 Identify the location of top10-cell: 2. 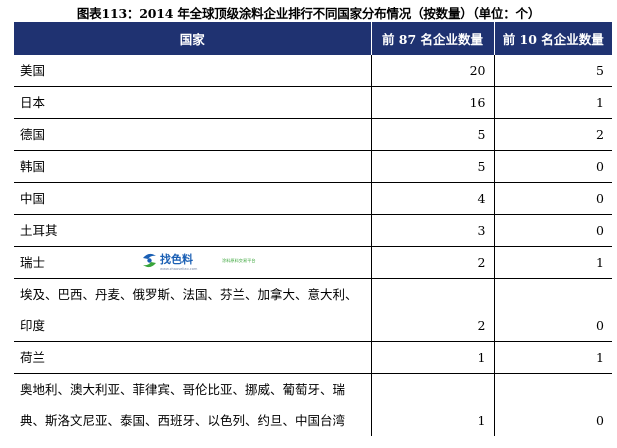
(552, 134).